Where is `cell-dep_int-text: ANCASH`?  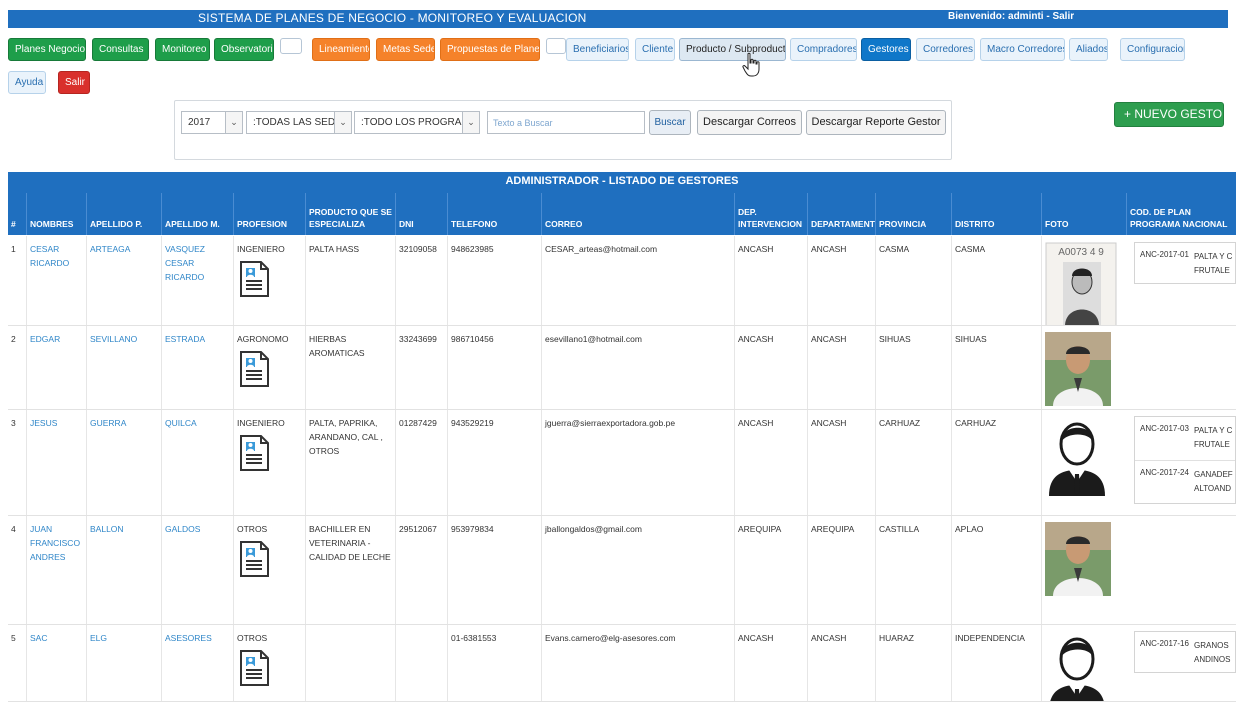 cell-dep_int-text: ANCASH is located at coordinates (756, 249).